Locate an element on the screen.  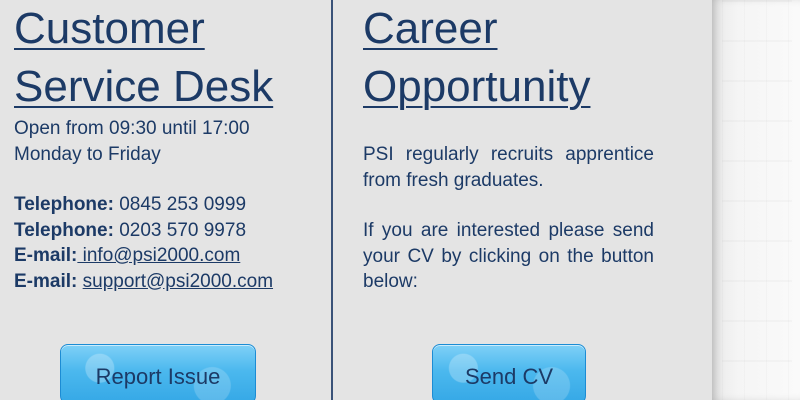
career-heading: Career Opportunity is located at coordinates (508, 58).